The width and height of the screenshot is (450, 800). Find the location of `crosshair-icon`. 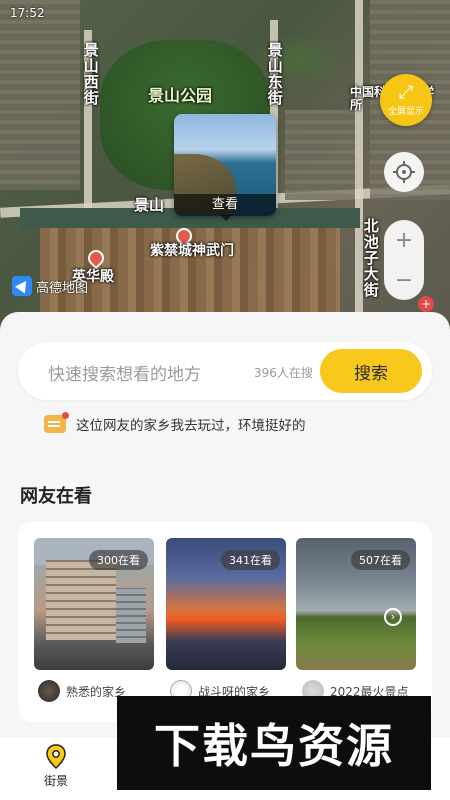

crosshair-icon is located at coordinates (404, 172).